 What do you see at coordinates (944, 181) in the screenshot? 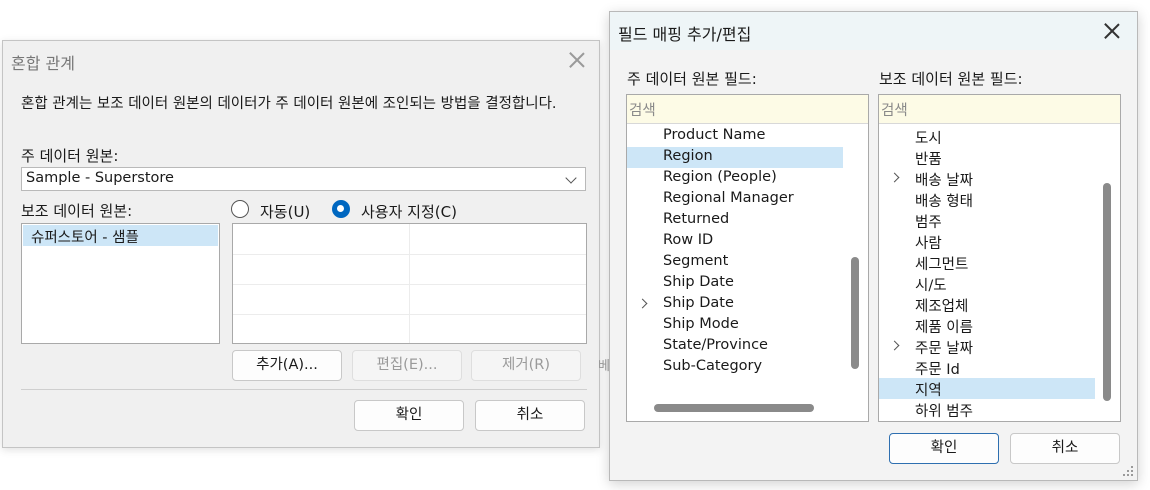
I see `list-item-label: 배송 날짜` at bounding box center [944, 181].